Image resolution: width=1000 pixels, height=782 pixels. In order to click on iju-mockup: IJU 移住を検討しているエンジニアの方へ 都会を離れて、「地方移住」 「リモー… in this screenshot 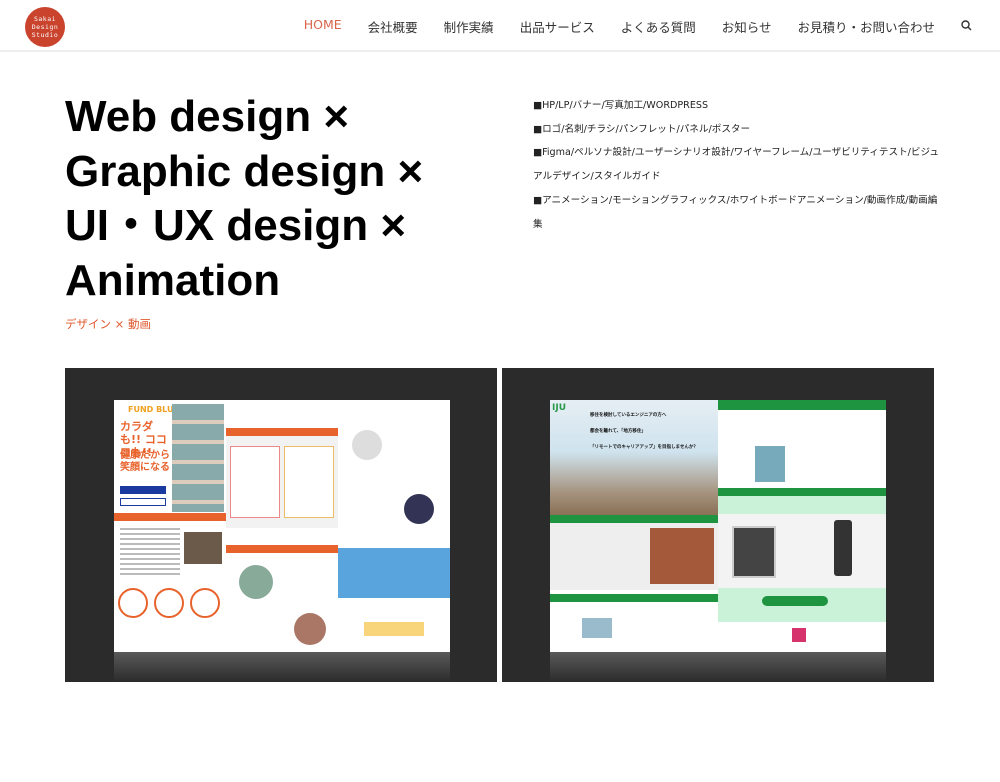, I will do `click(718, 526)`.